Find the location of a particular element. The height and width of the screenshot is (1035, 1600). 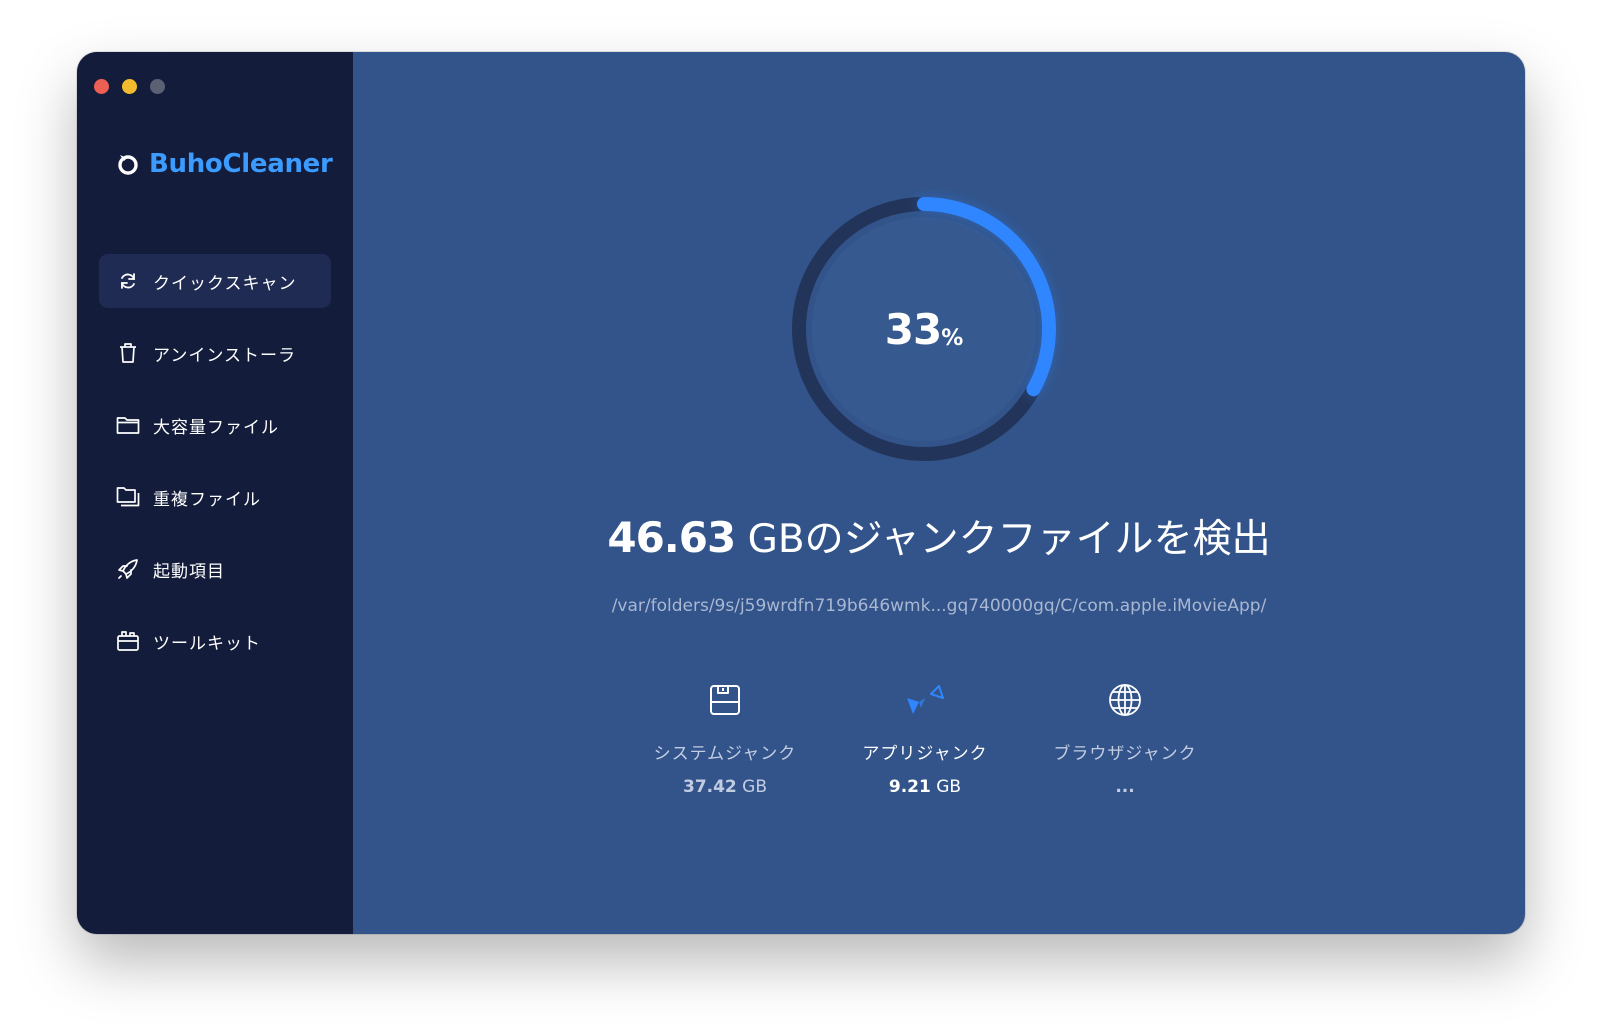

brand: BuhoCleaner is located at coordinates (224, 164).